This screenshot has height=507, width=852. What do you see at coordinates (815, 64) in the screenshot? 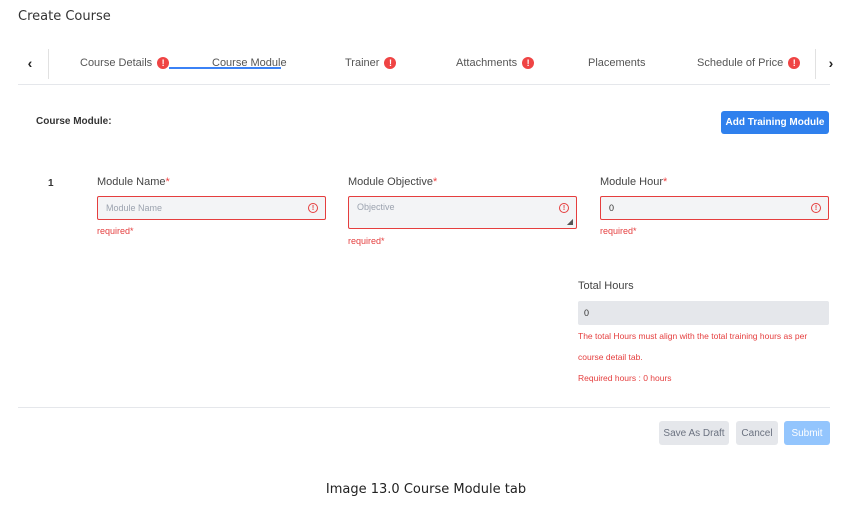
I see `tab-divider-right` at bounding box center [815, 64].